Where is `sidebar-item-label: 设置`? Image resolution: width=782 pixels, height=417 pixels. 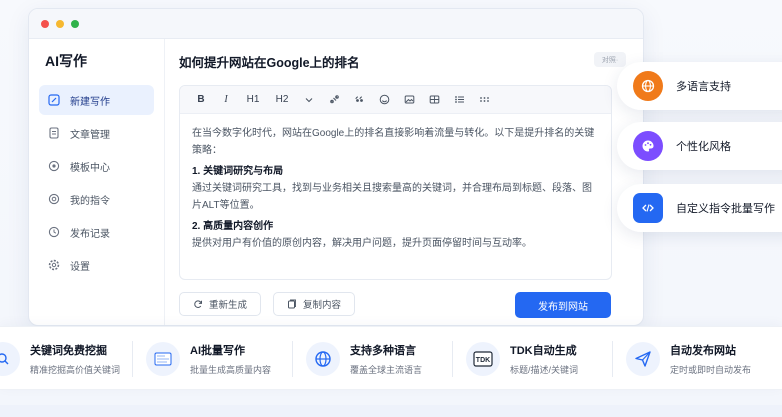 sidebar-item-label: 设置 is located at coordinates (80, 267).